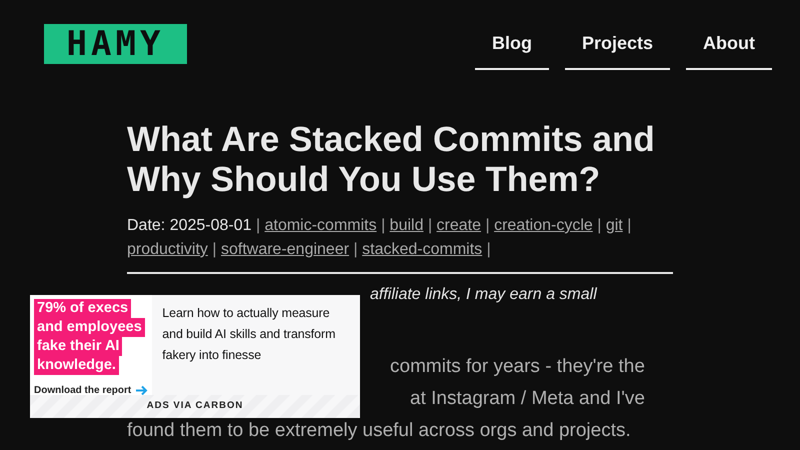 The image size is (800, 450). Describe the element at coordinates (256, 345) in the screenshot. I see `ad-text: Learn how to actually measure and build AI skills and transform fakery into finesse` at that location.